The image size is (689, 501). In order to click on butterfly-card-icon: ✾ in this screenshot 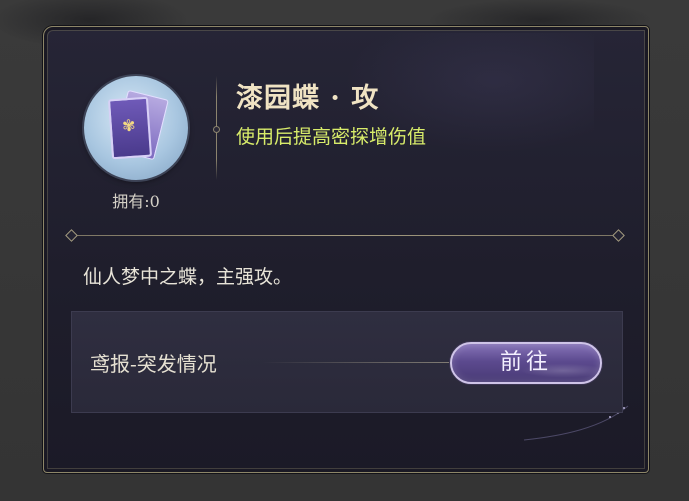, I will do `click(136, 128)`.